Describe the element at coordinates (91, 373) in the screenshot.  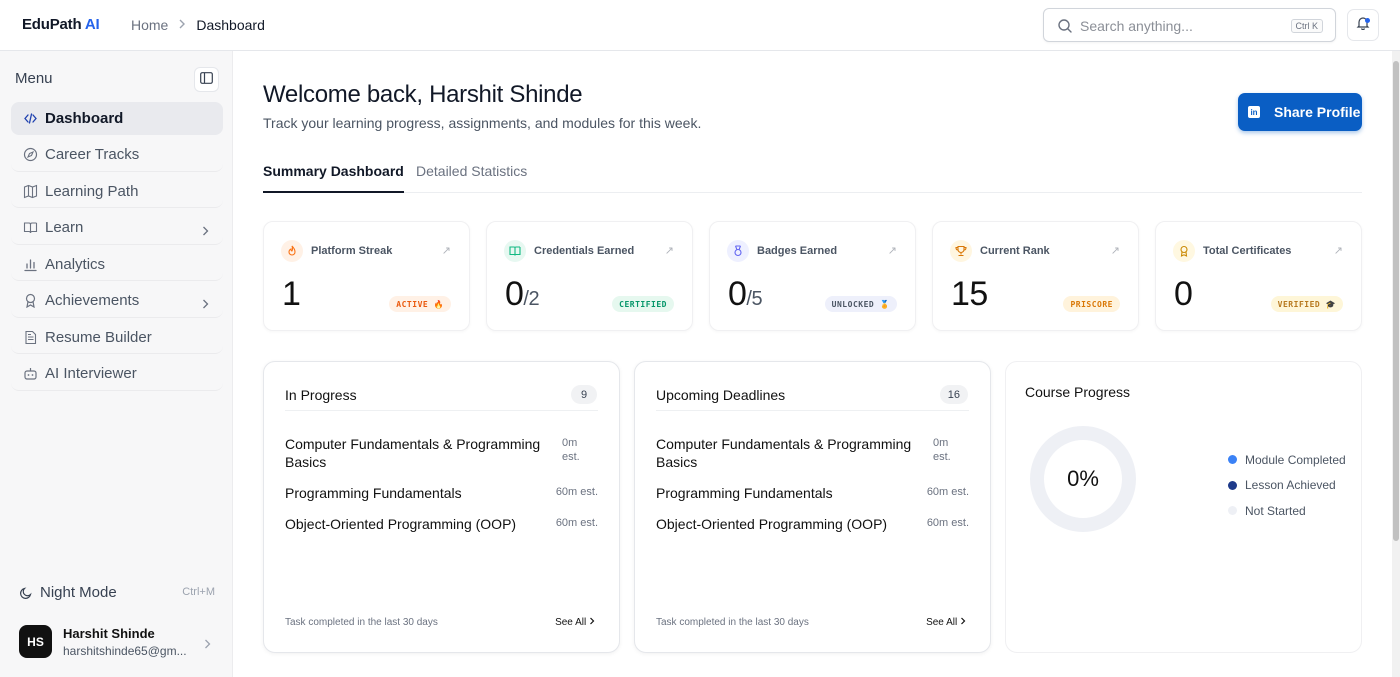
I see `sidebar-item-label: AI Interviewer` at that location.